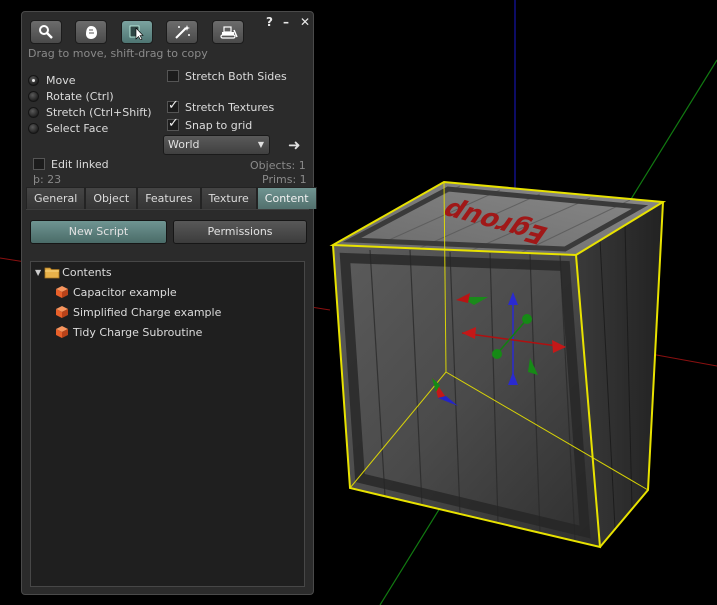  I want to click on expand-triangle-icon: ▼, so click(38, 272).